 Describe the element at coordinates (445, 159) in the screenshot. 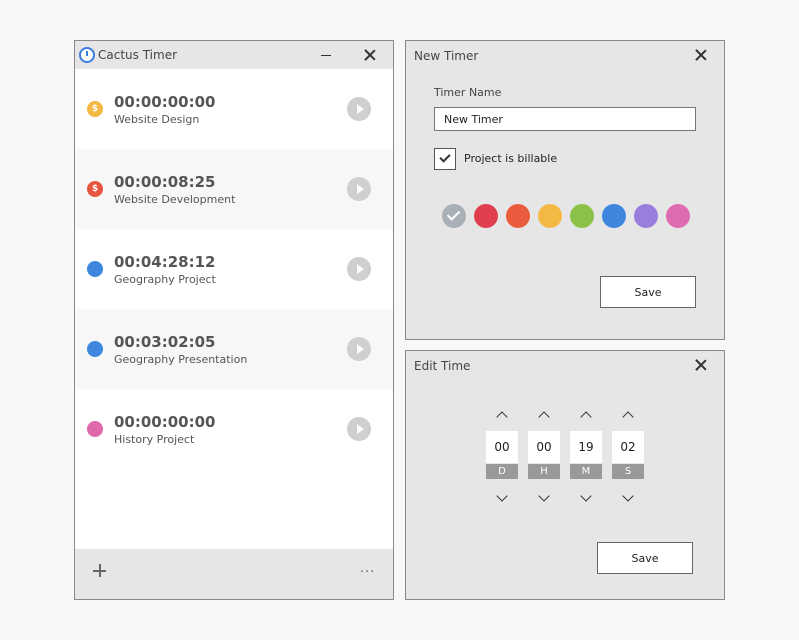

I see `billable-checkbox` at that location.